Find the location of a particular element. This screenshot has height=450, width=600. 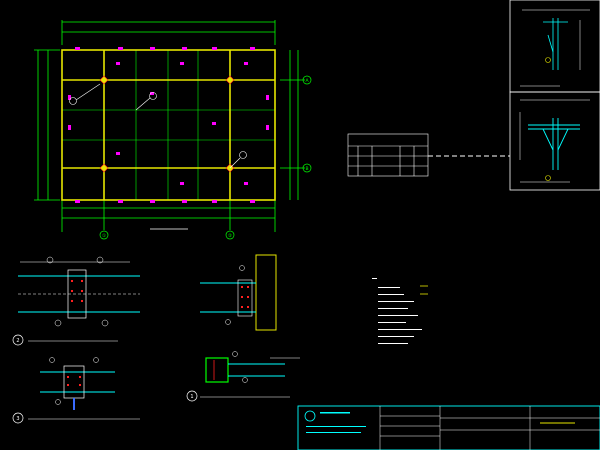

axis-label-b: B is located at coordinates (306, 169).